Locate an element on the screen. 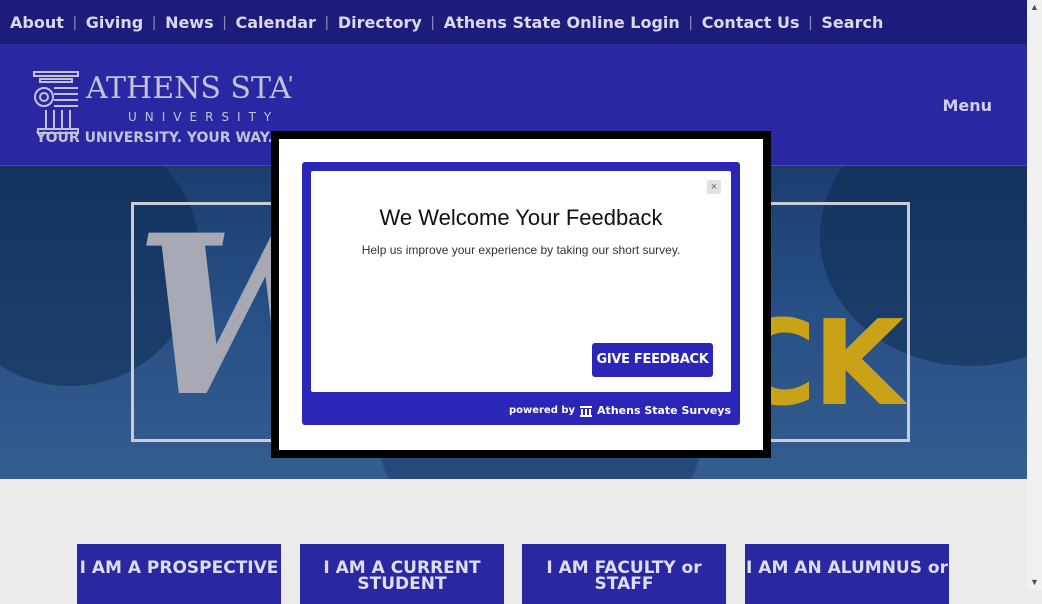 This screenshot has width=1042, height=604. role-button-prospective: I AM A PROSPECTIVE is located at coordinates (179, 574).